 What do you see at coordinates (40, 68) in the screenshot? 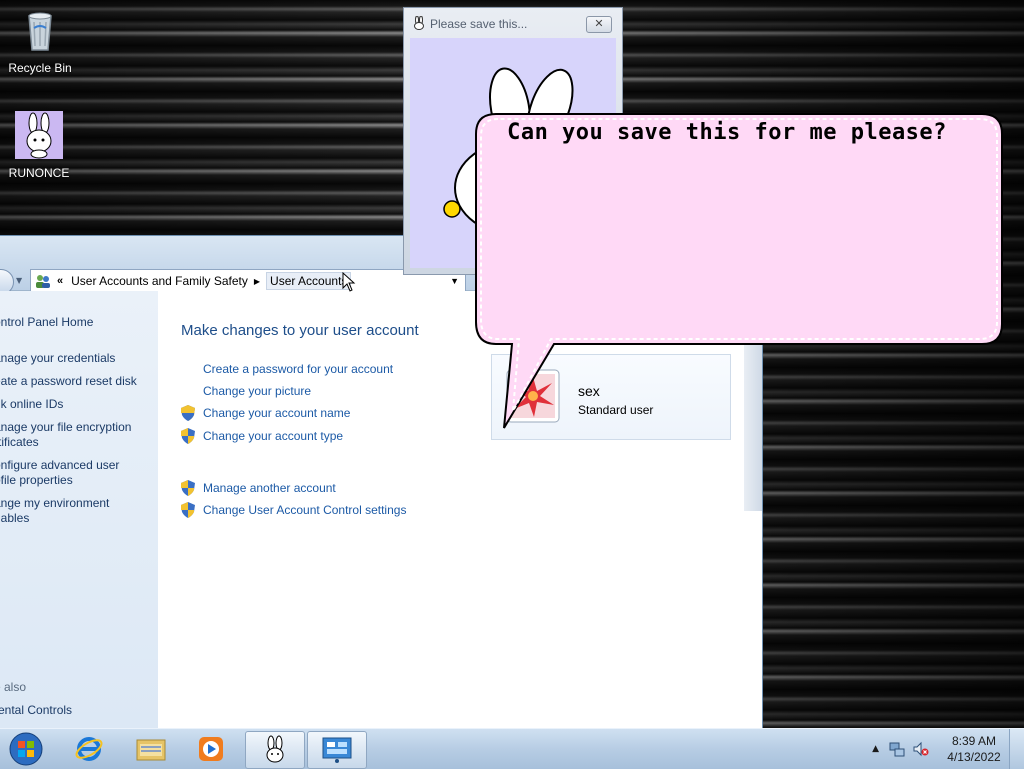
I see `desktop-icon-label: Recycle Bin` at bounding box center [40, 68].